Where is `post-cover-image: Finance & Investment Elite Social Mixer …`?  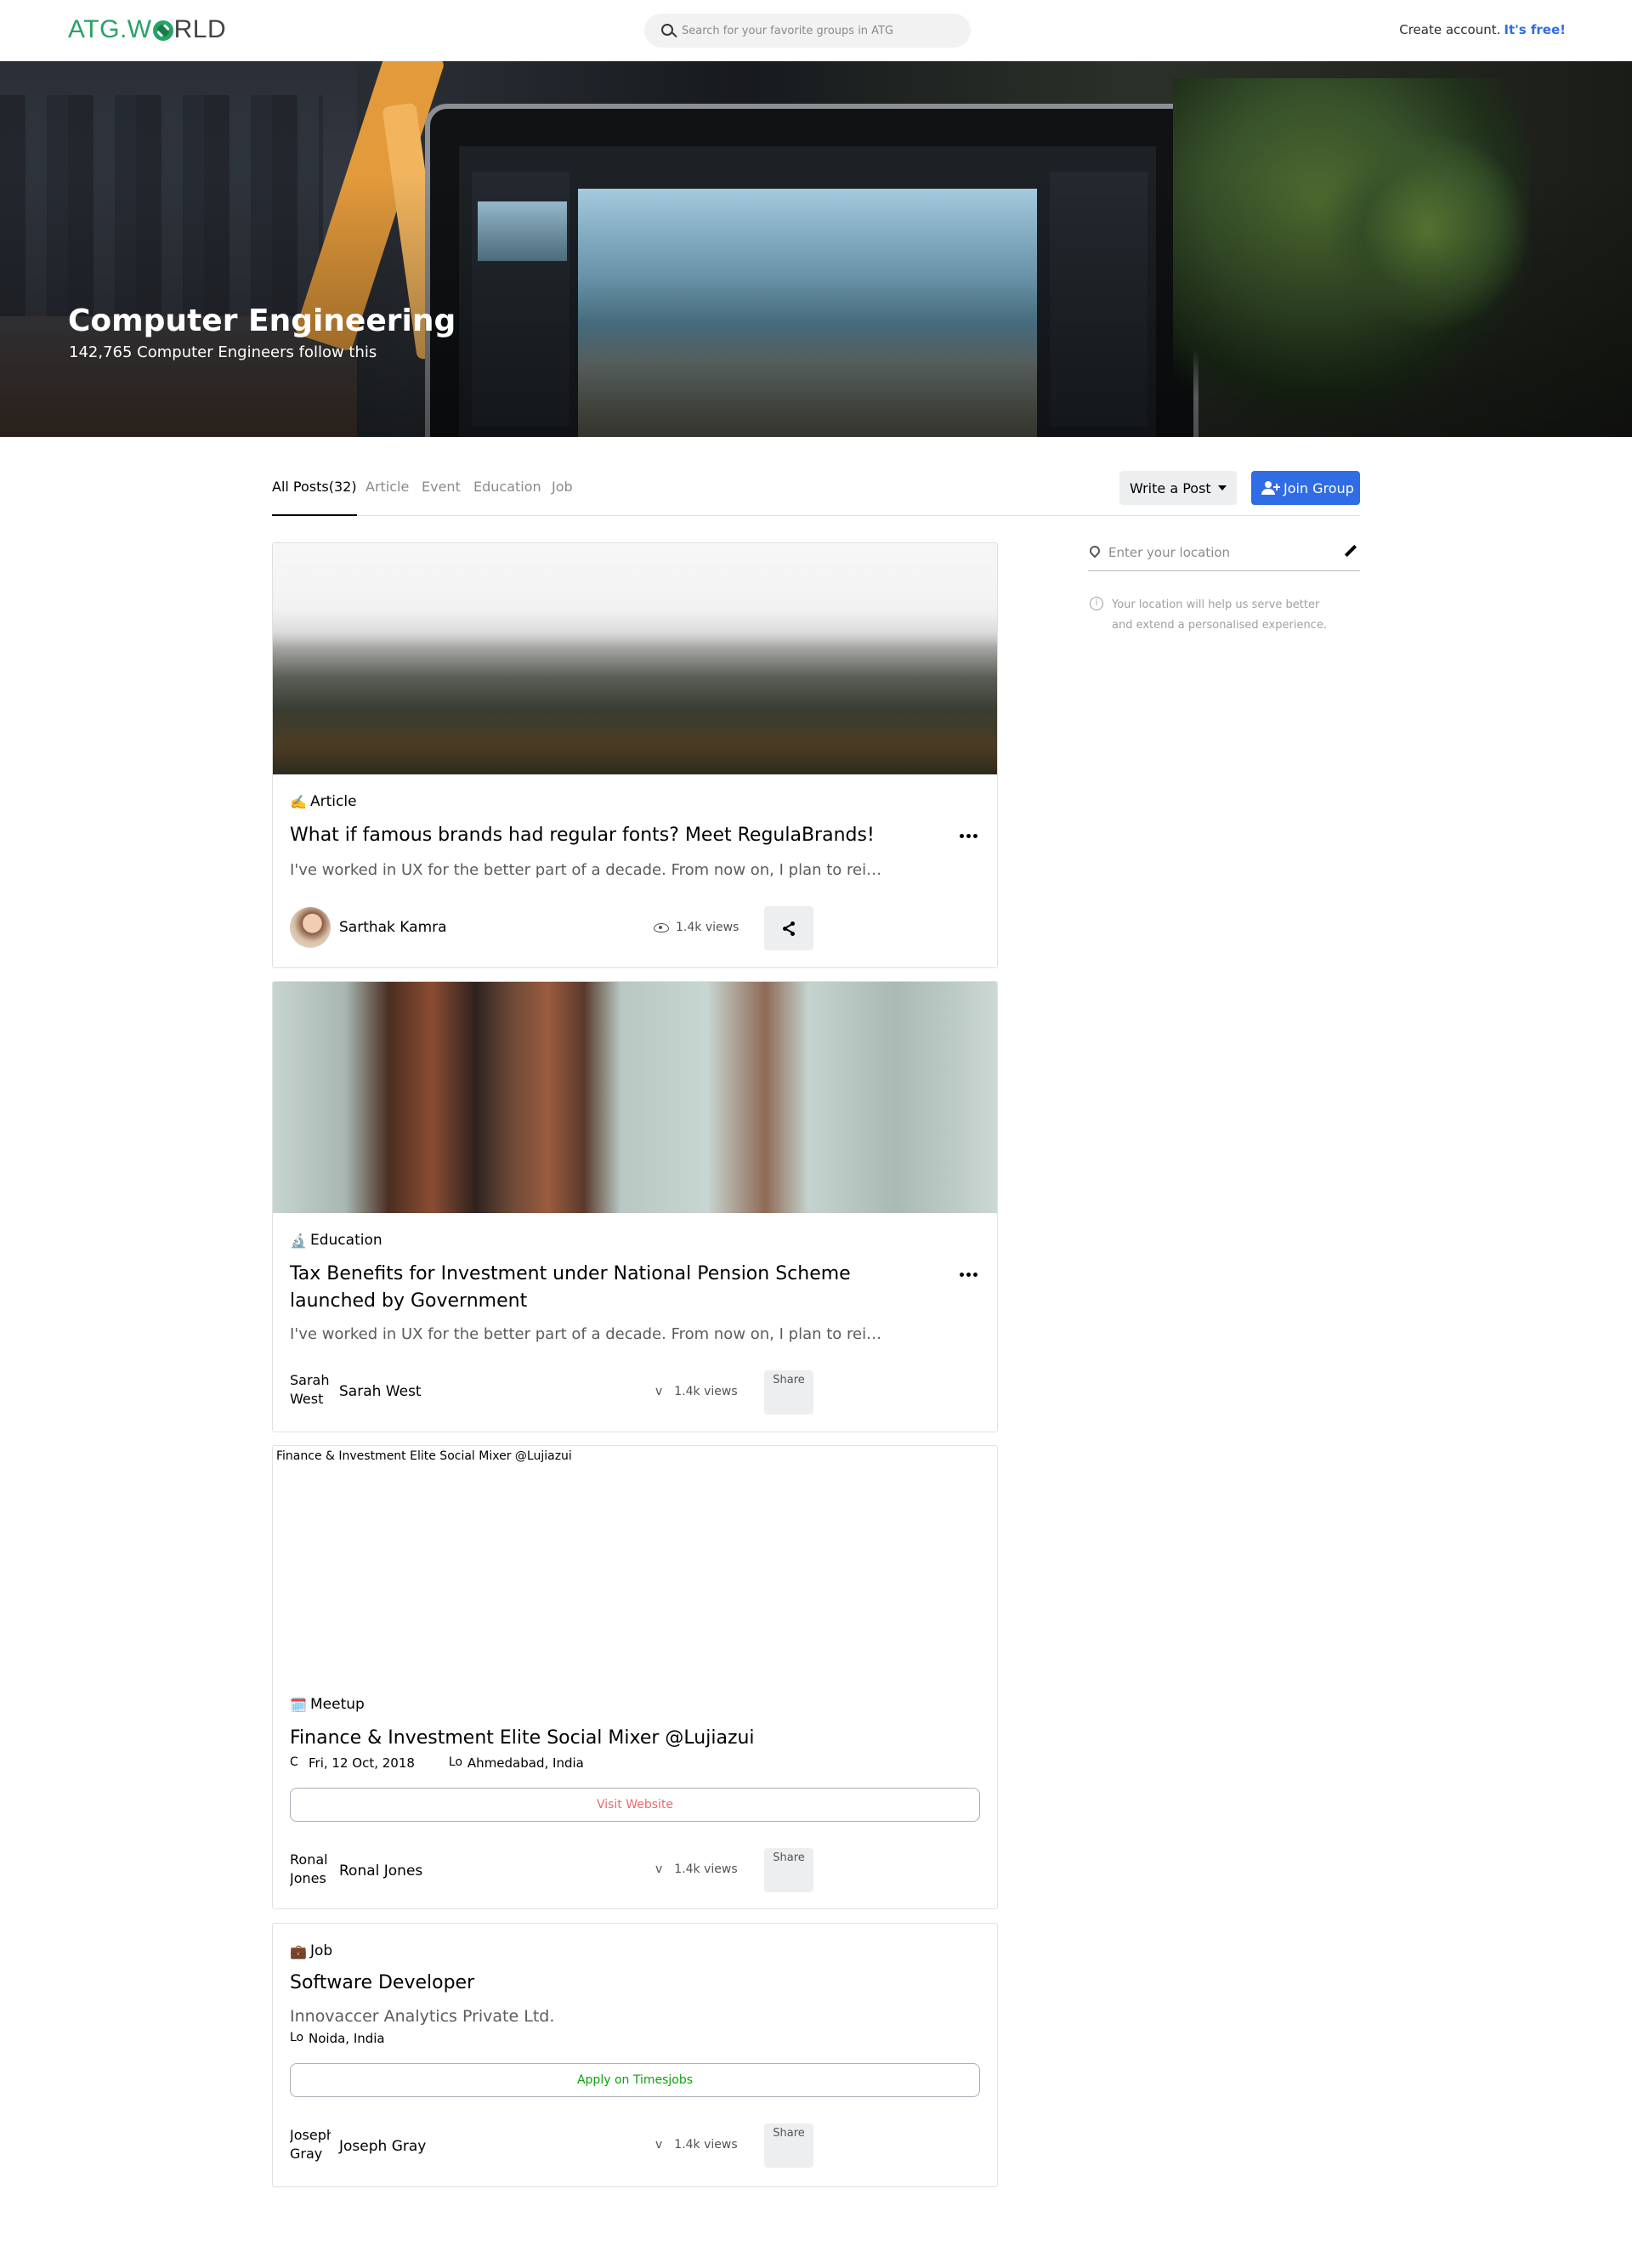
post-cover-image: Finance & Investment Elite Social Mixer … is located at coordinates (635, 1561).